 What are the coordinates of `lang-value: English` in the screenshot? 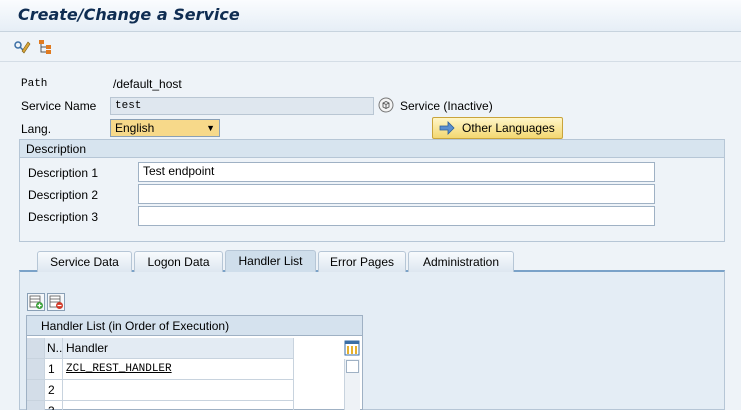 It's located at (135, 128).